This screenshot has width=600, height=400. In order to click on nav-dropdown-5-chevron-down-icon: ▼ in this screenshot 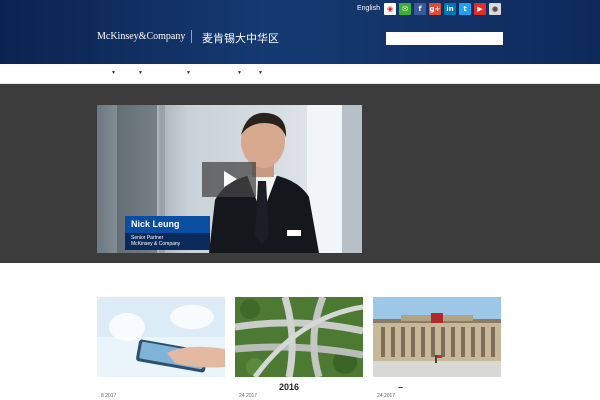, I will do `click(260, 73)`.